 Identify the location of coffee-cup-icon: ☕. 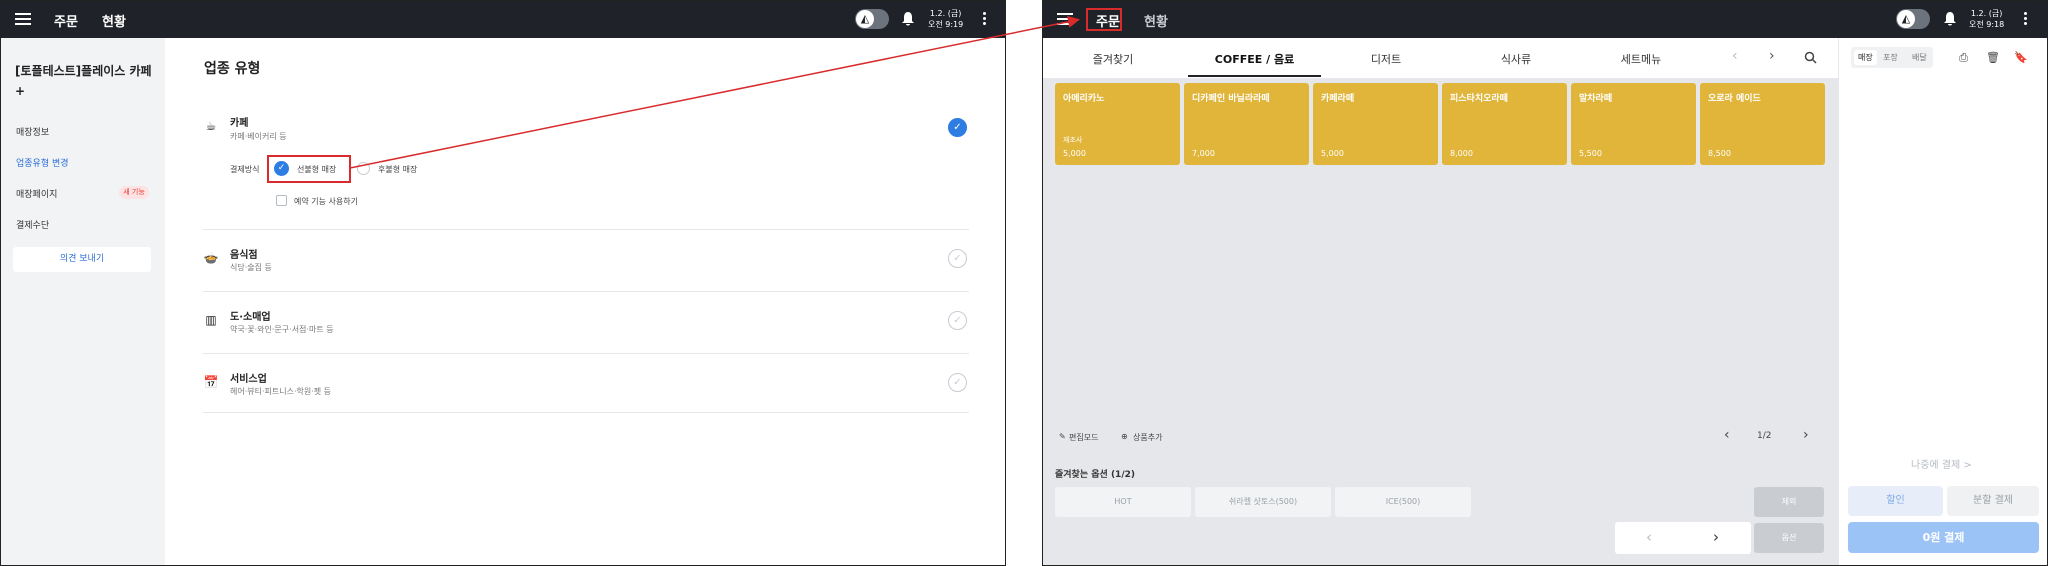
(211, 126).